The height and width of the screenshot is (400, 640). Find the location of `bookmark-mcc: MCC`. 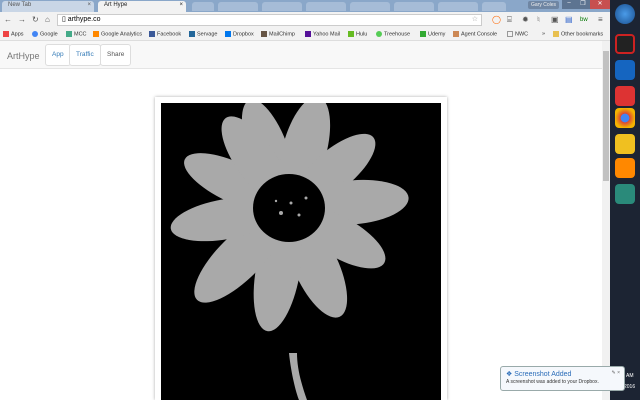

bookmark-mcc: MCC is located at coordinates (76, 34).